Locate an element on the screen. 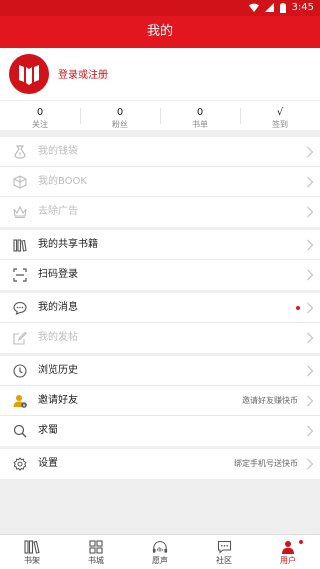 This screenshot has width=320, height=569. invite-hint: 邀请好友赚快币 is located at coordinates (270, 400).